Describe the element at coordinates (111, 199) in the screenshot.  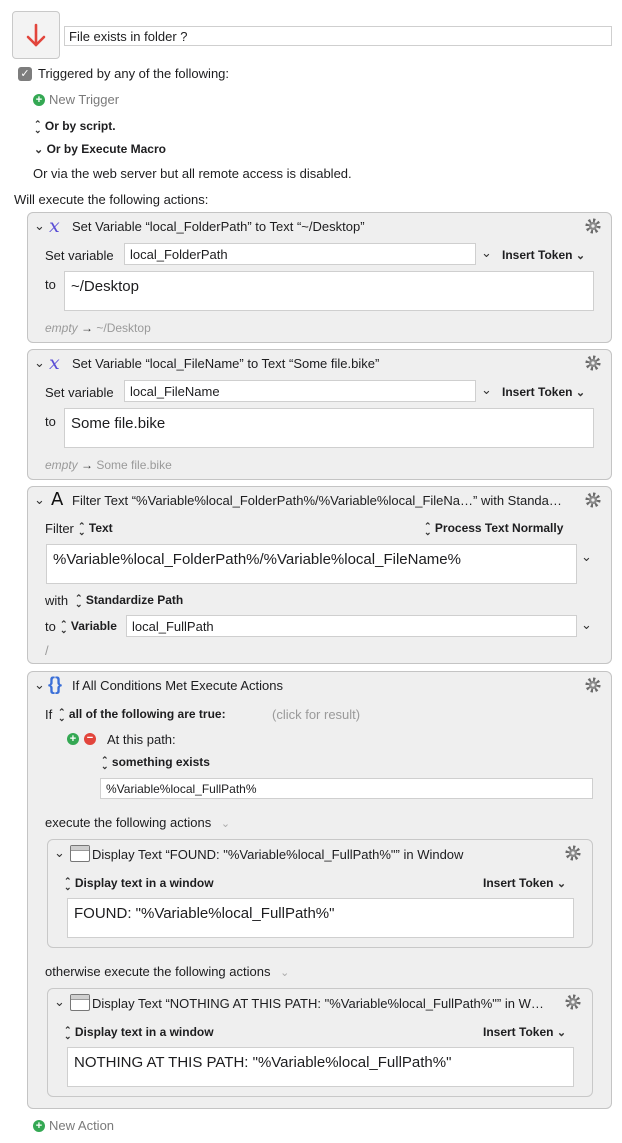
I see `will-execute-label: Will execute the following actions:` at that location.